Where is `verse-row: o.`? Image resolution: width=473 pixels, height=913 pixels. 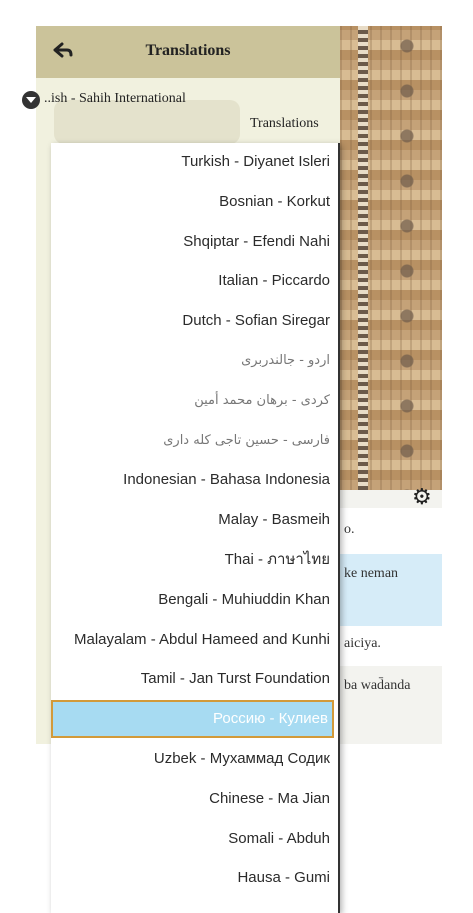
verse-row: o. is located at coordinates (391, 531).